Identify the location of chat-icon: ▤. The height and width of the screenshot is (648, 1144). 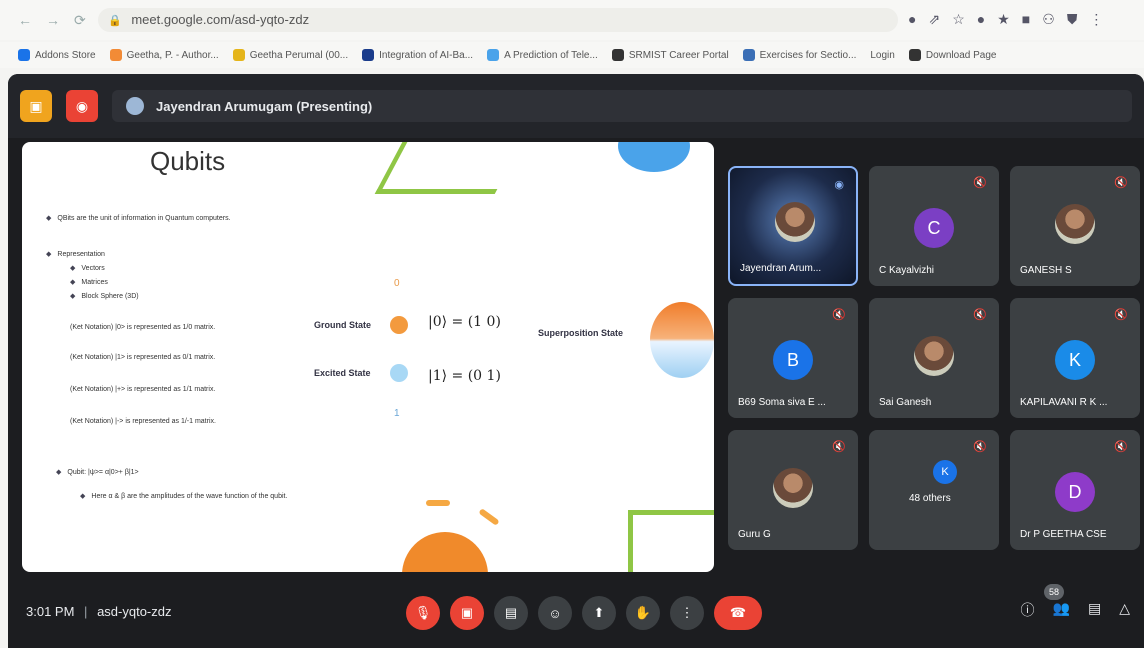
(1094, 610).